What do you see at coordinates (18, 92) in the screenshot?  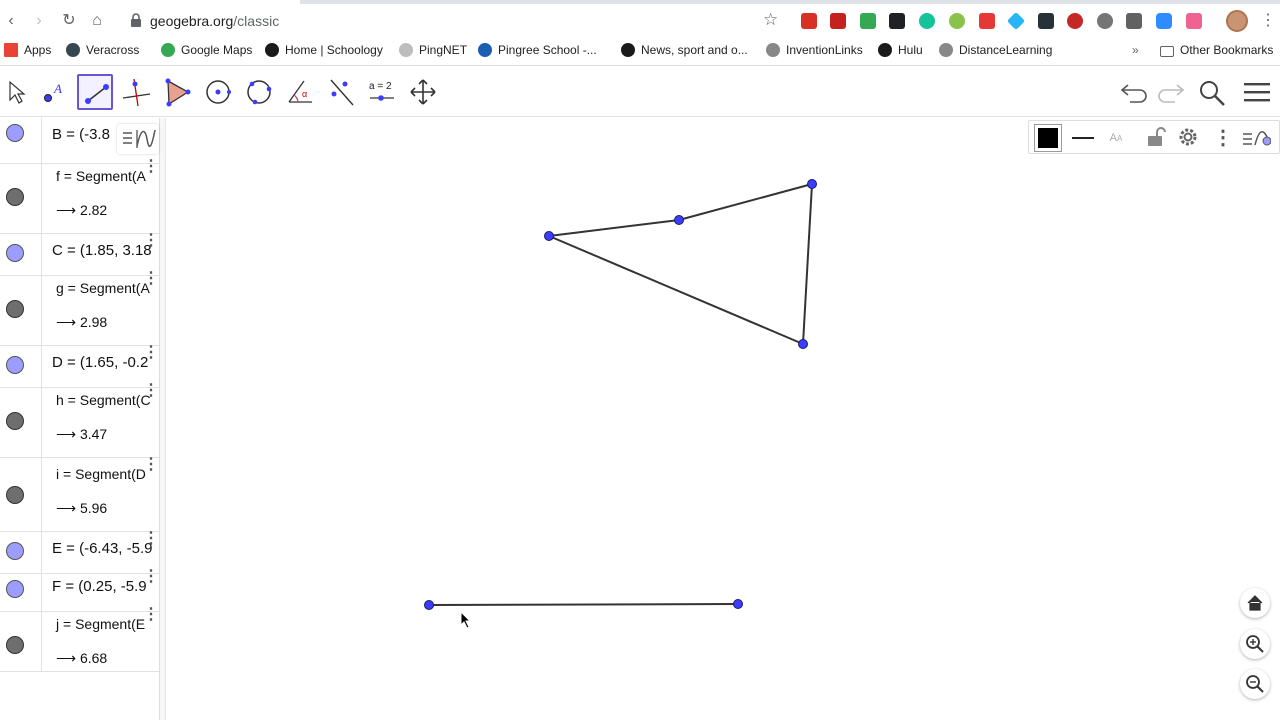 I see `move-tool-button` at bounding box center [18, 92].